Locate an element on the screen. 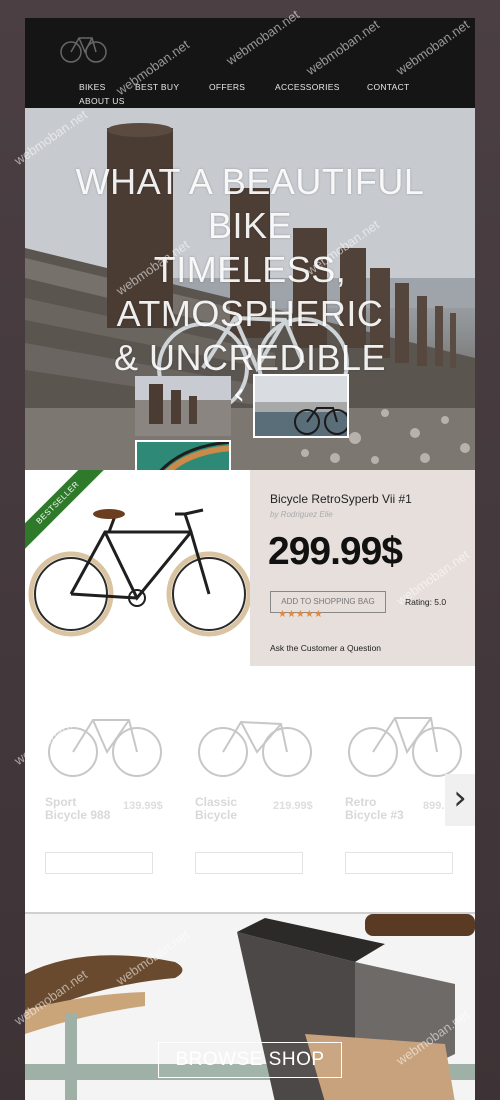  rating-label: Rating: 5.0 is located at coordinates (426, 602).